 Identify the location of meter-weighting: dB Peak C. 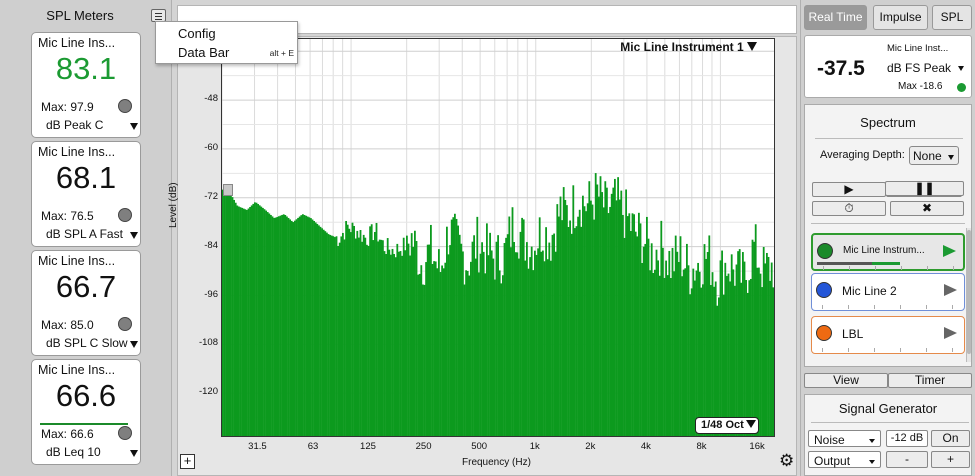
(74, 125).